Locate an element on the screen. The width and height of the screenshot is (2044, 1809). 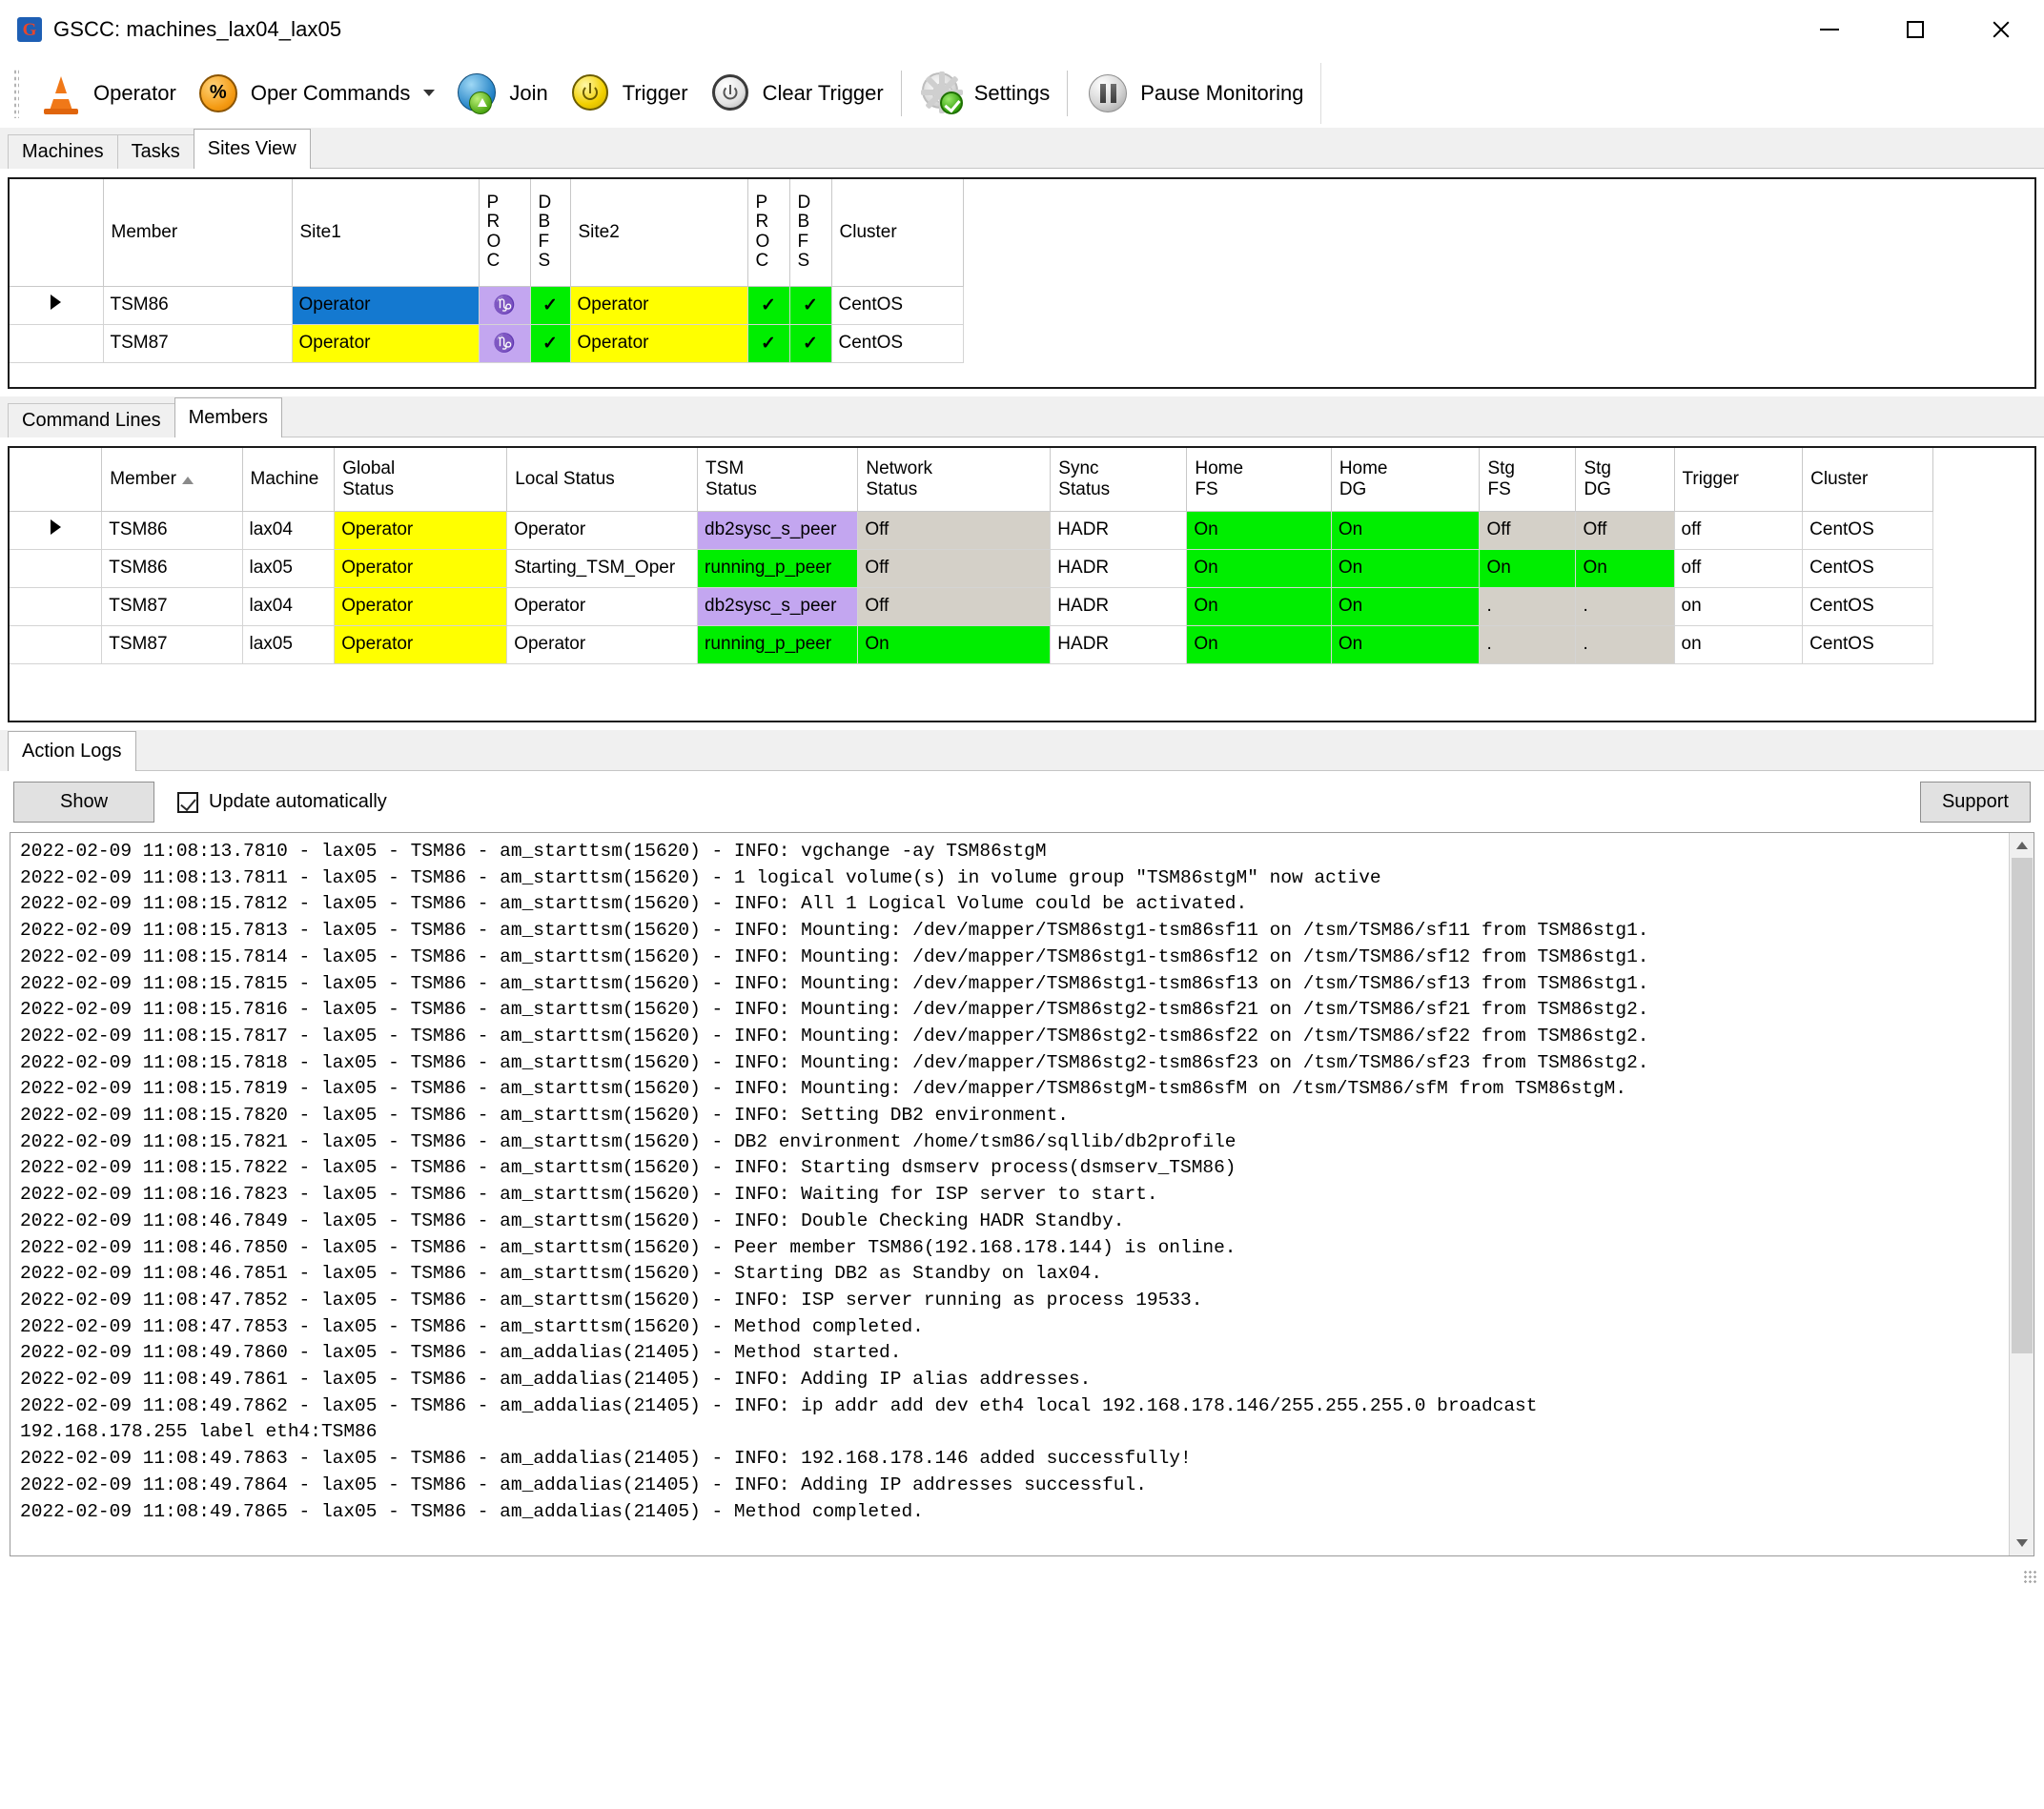
update-automatically-checkbox-row: Update automatically is located at coordinates (282, 802).